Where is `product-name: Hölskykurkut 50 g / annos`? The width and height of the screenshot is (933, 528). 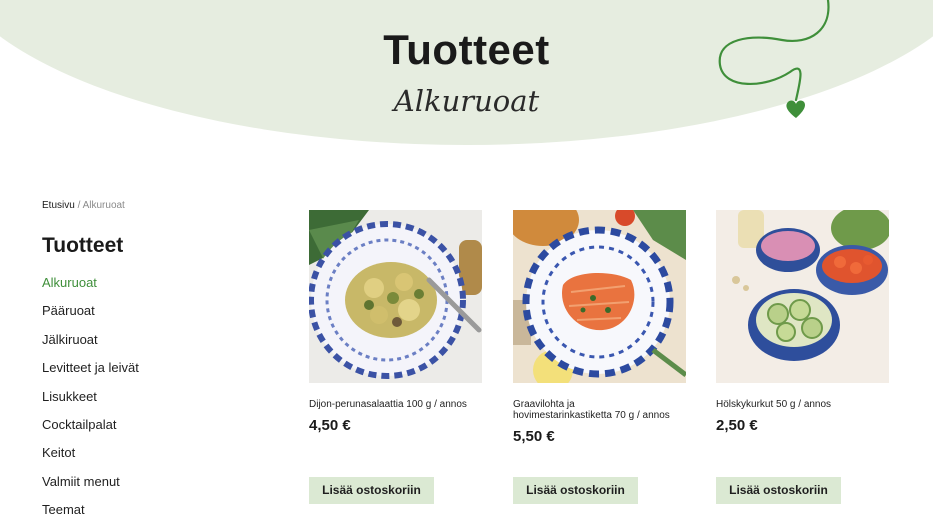
product-name: Hölskykurkut 50 g / annos is located at coordinates (796, 404).